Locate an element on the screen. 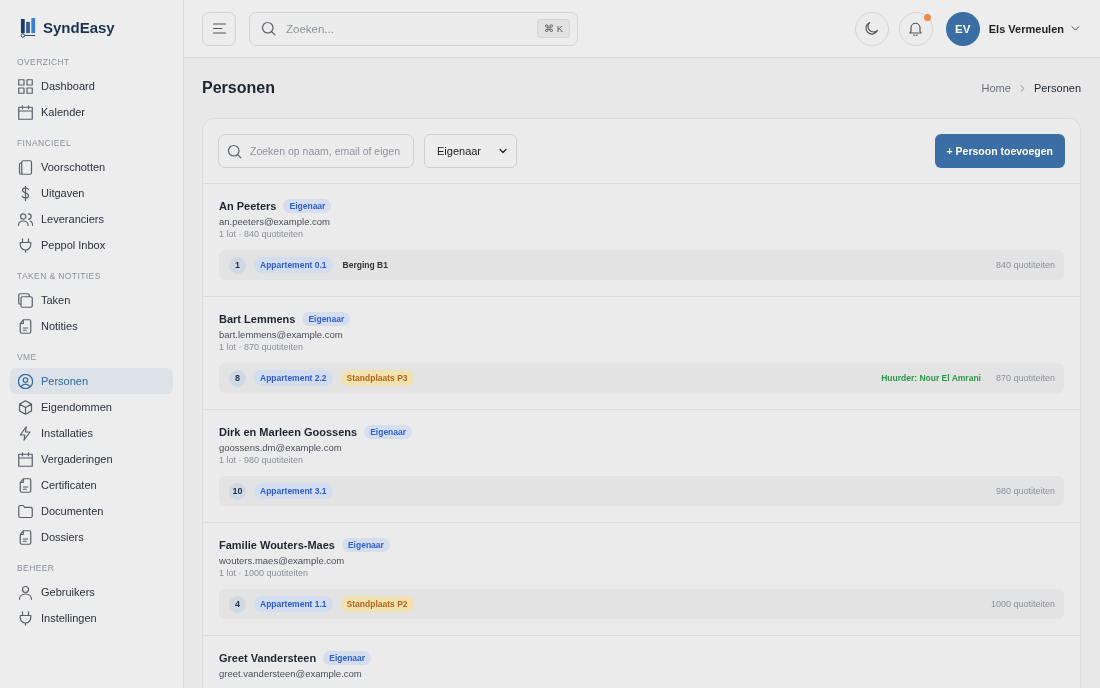  nav-item: Gebruikers is located at coordinates (91, 592).